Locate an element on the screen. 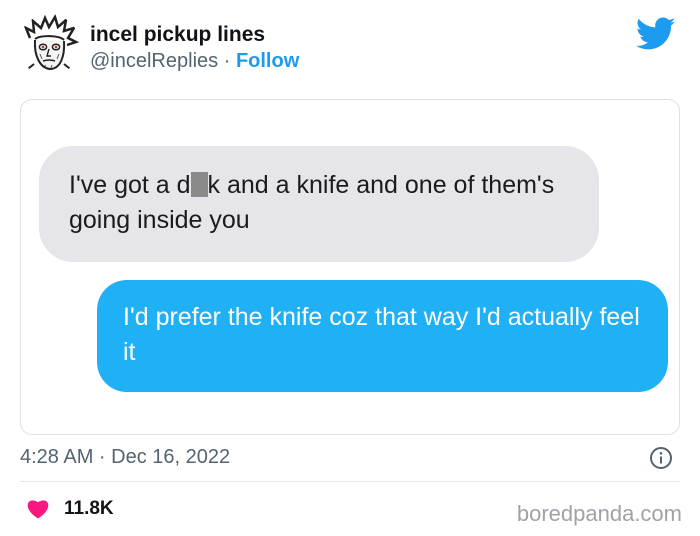  info-circle-icon is located at coordinates (661, 458).